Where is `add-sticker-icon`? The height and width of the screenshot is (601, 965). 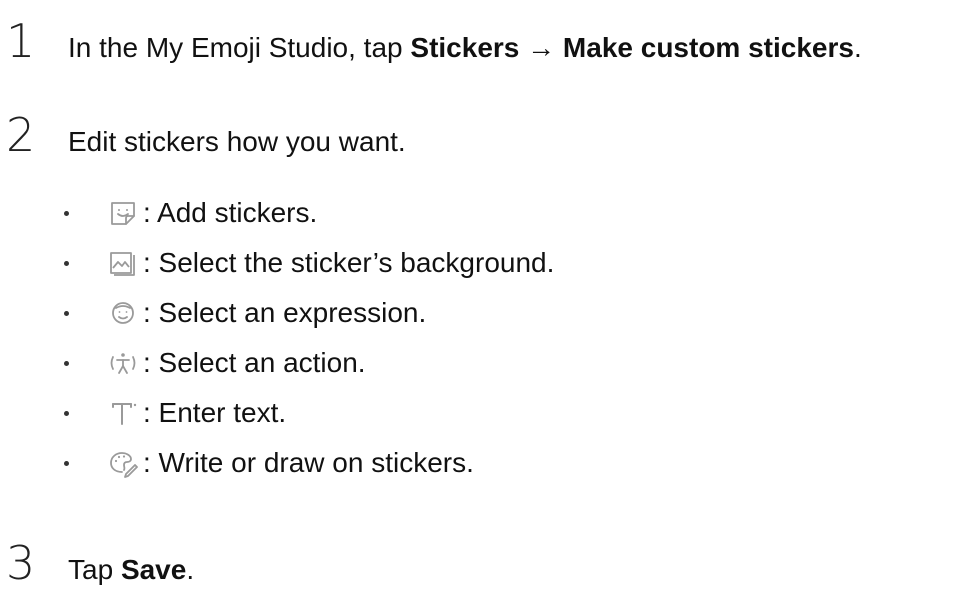 add-sticker-icon is located at coordinates (123, 213).